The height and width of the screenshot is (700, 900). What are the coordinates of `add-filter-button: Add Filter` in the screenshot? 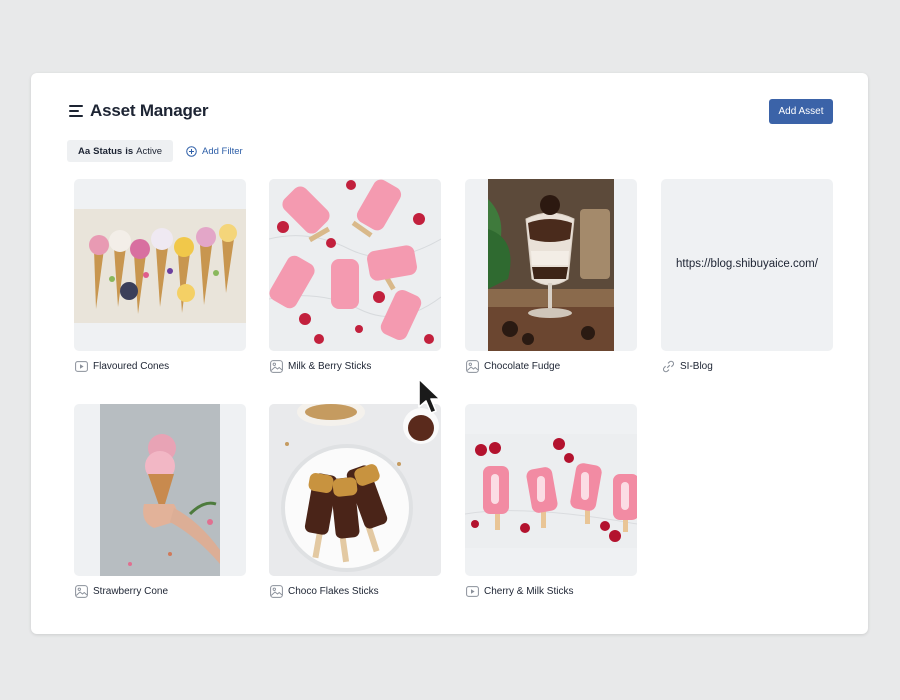 It's located at (214, 151).